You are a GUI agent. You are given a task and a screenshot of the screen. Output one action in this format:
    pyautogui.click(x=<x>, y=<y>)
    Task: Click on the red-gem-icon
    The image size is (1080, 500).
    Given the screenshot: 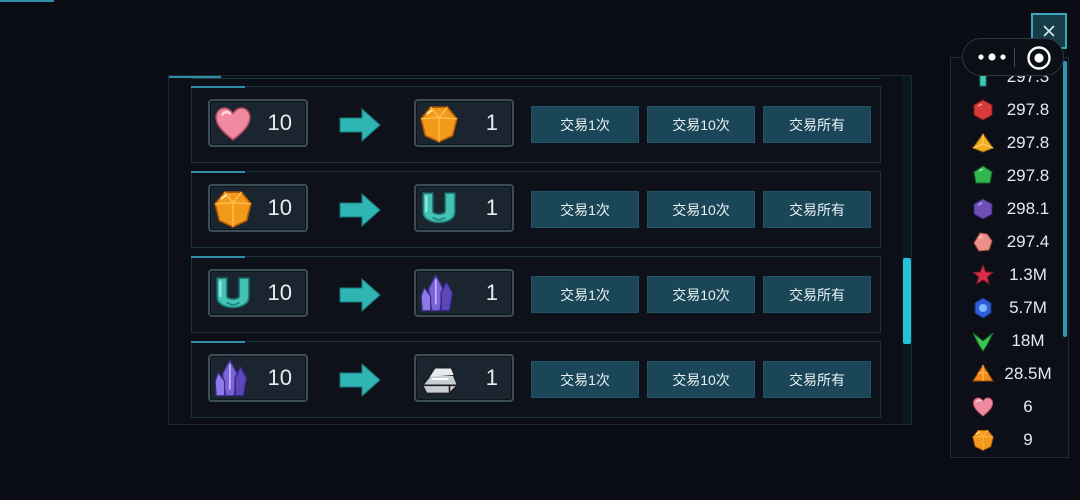 What is the action you would take?
    pyautogui.click(x=983, y=110)
    